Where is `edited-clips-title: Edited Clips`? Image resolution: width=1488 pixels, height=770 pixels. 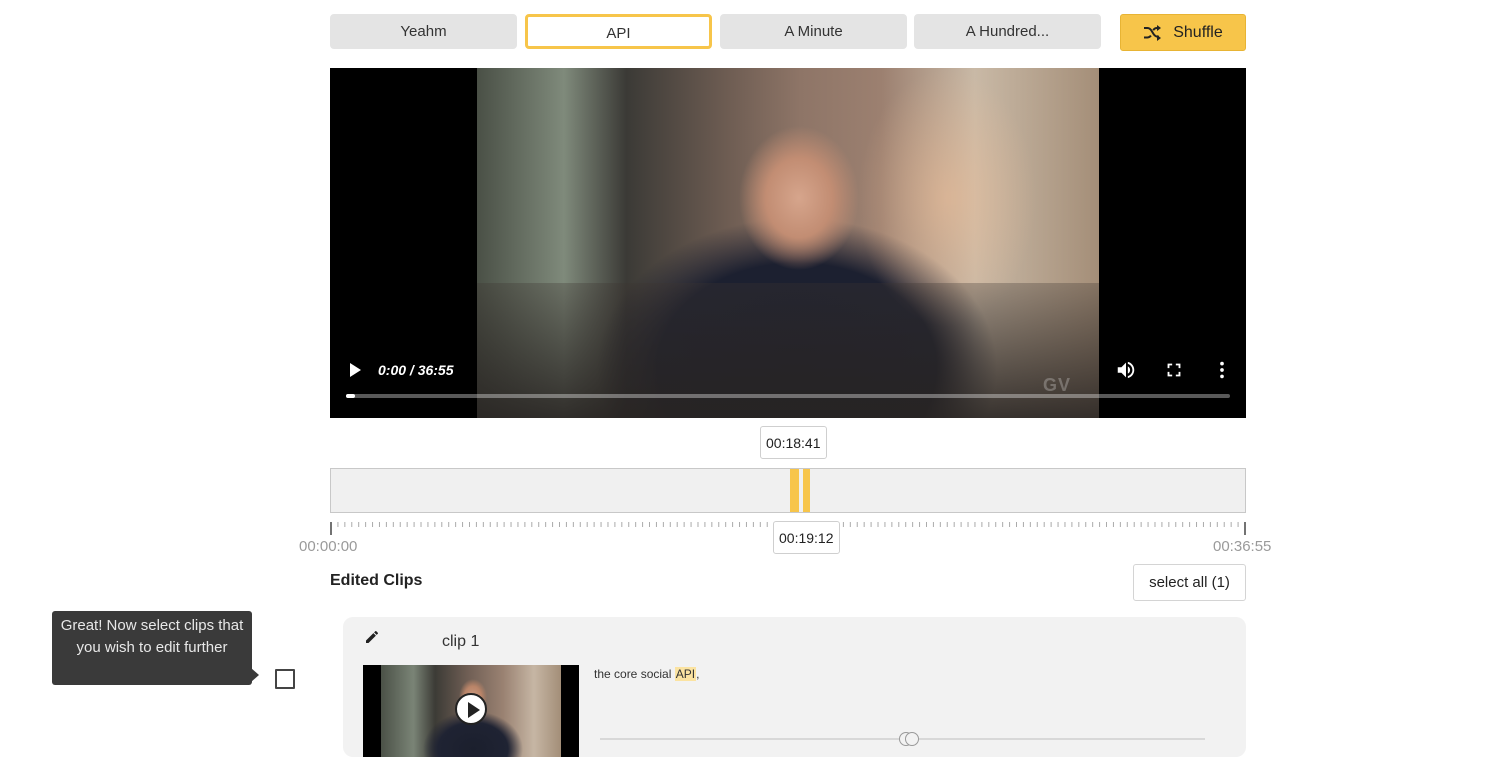 edited-clips-title: Edited Clips is located at coordinates (376, 580).